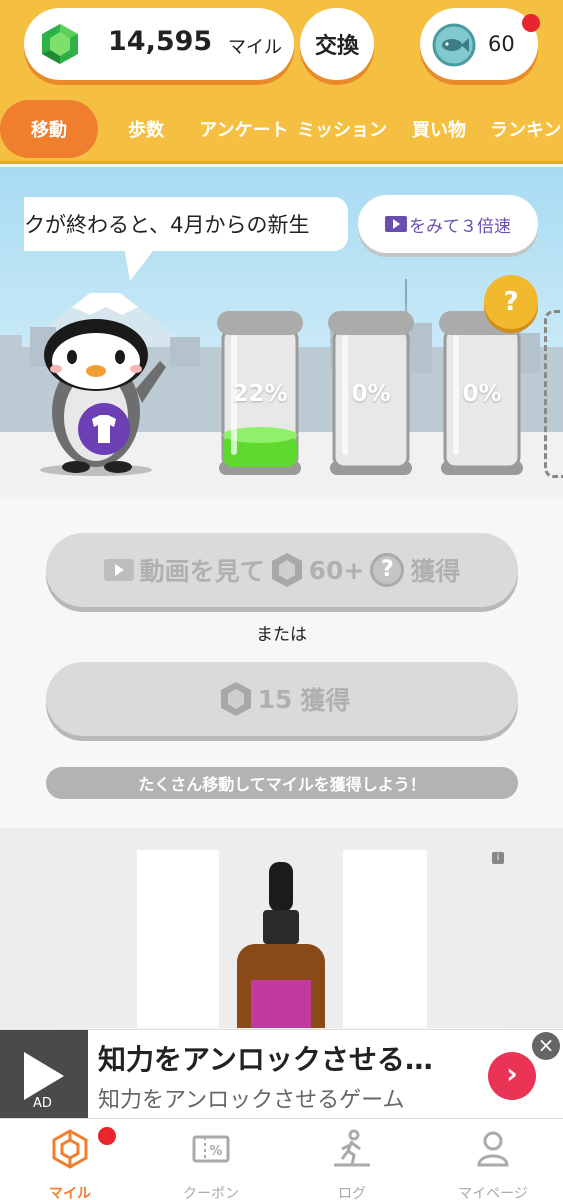 Image resolution: width=563 pixels, height=1200 pixels. What do you see at coordinates (140, 264) in the screenshot?
I see `speech-bubble-tail` at bounding box center [140, 264].